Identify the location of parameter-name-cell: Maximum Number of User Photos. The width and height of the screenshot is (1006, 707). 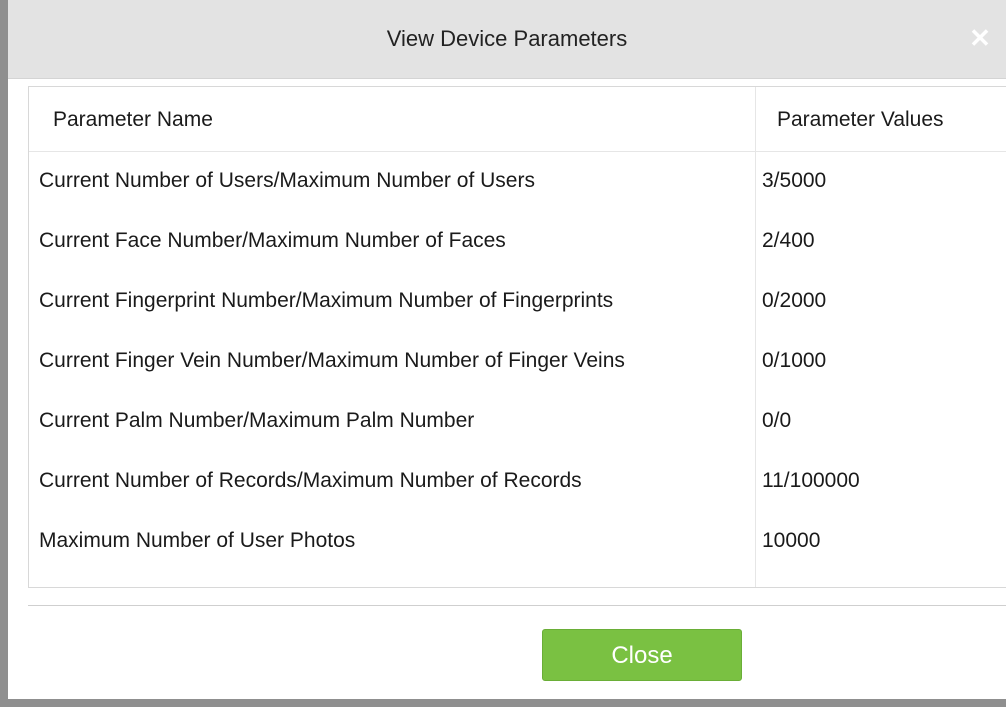
(197, 540).